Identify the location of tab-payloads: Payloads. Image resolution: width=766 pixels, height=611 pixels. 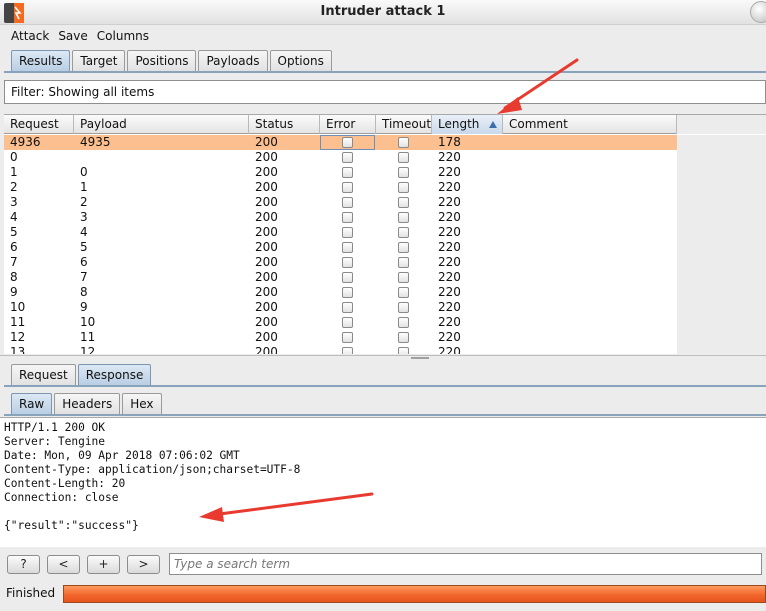
(233, 61).